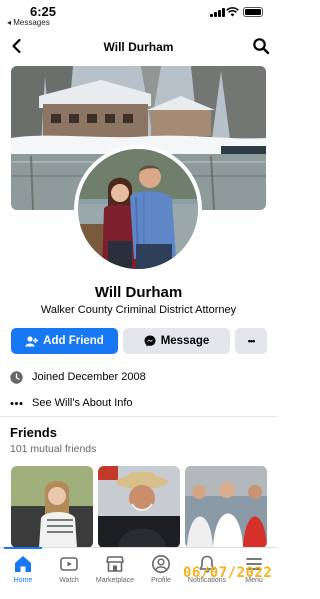 Image resolution: width=320 pixels, height=599 pixels. I want to click on clock: 6:25, so click(43, 11).